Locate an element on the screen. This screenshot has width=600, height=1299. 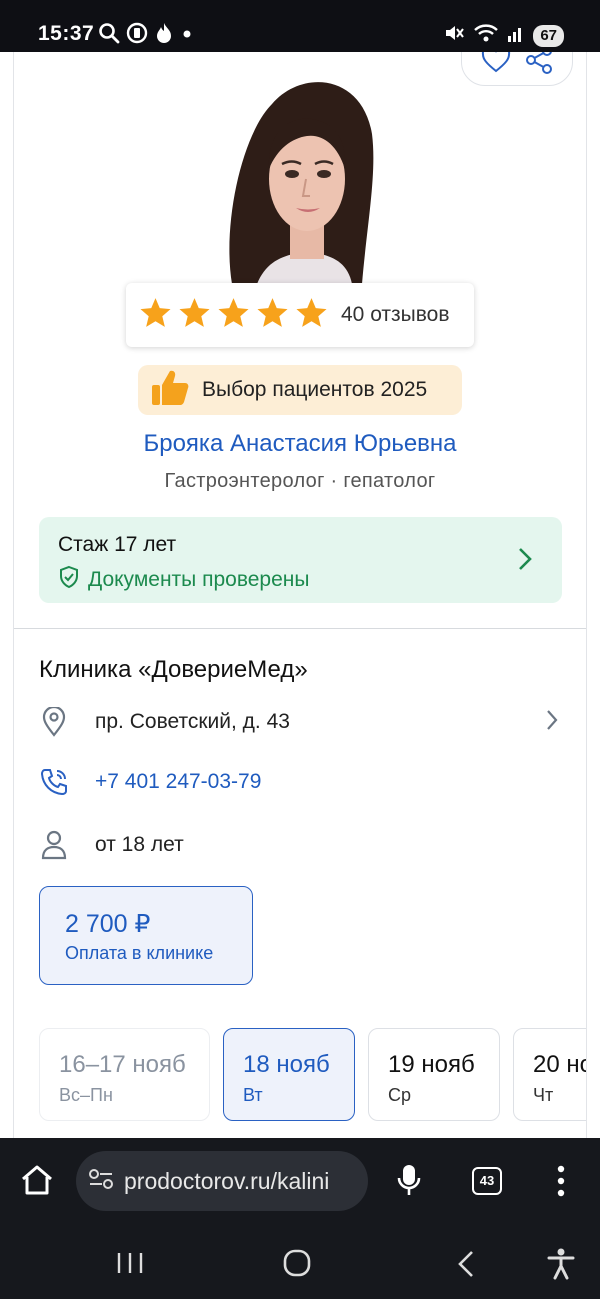
recording-icon is located at coordinates (137, 35).